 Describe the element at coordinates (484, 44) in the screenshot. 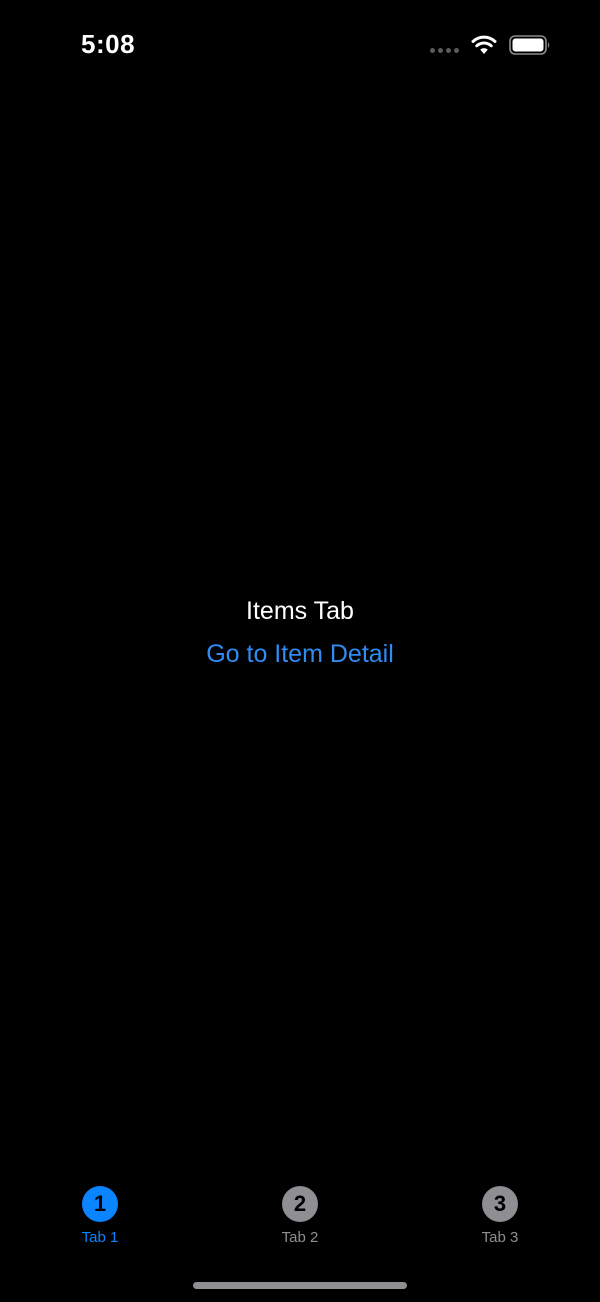

I see `wifi-icon` at that location.